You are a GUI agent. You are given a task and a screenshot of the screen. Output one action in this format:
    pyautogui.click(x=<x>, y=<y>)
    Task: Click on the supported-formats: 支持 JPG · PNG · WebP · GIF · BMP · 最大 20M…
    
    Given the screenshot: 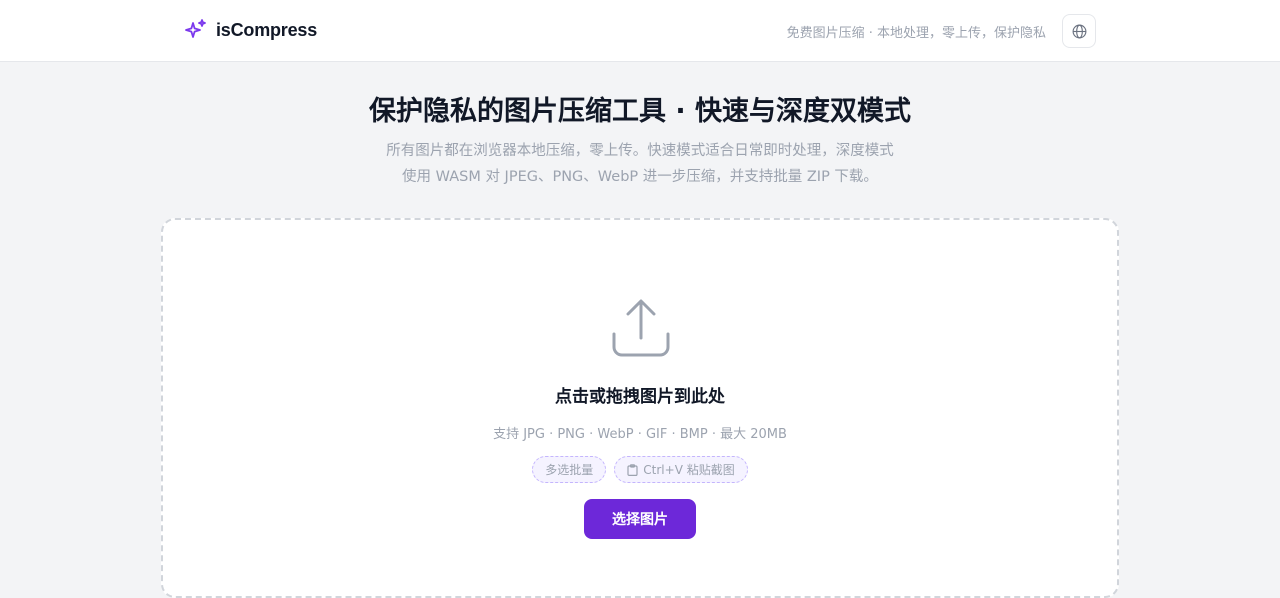 What is the action you would take?
    pyautogui.click(x=640, y=434)
    